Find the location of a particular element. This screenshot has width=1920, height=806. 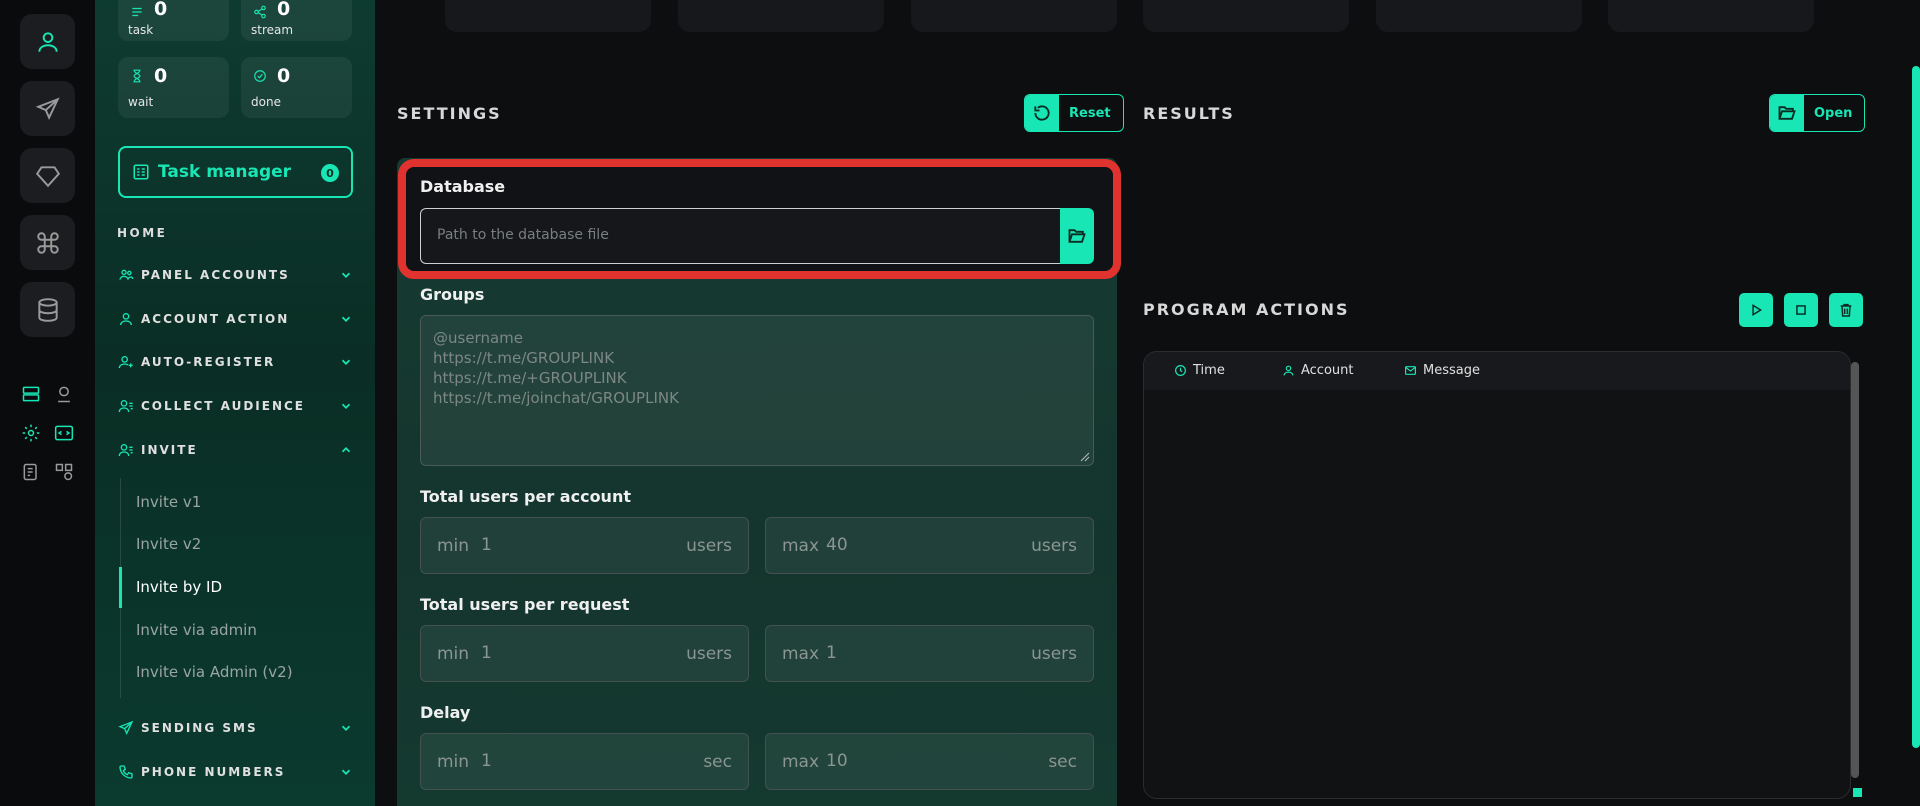

refresh-icon is located at coordinates (1042, 113).